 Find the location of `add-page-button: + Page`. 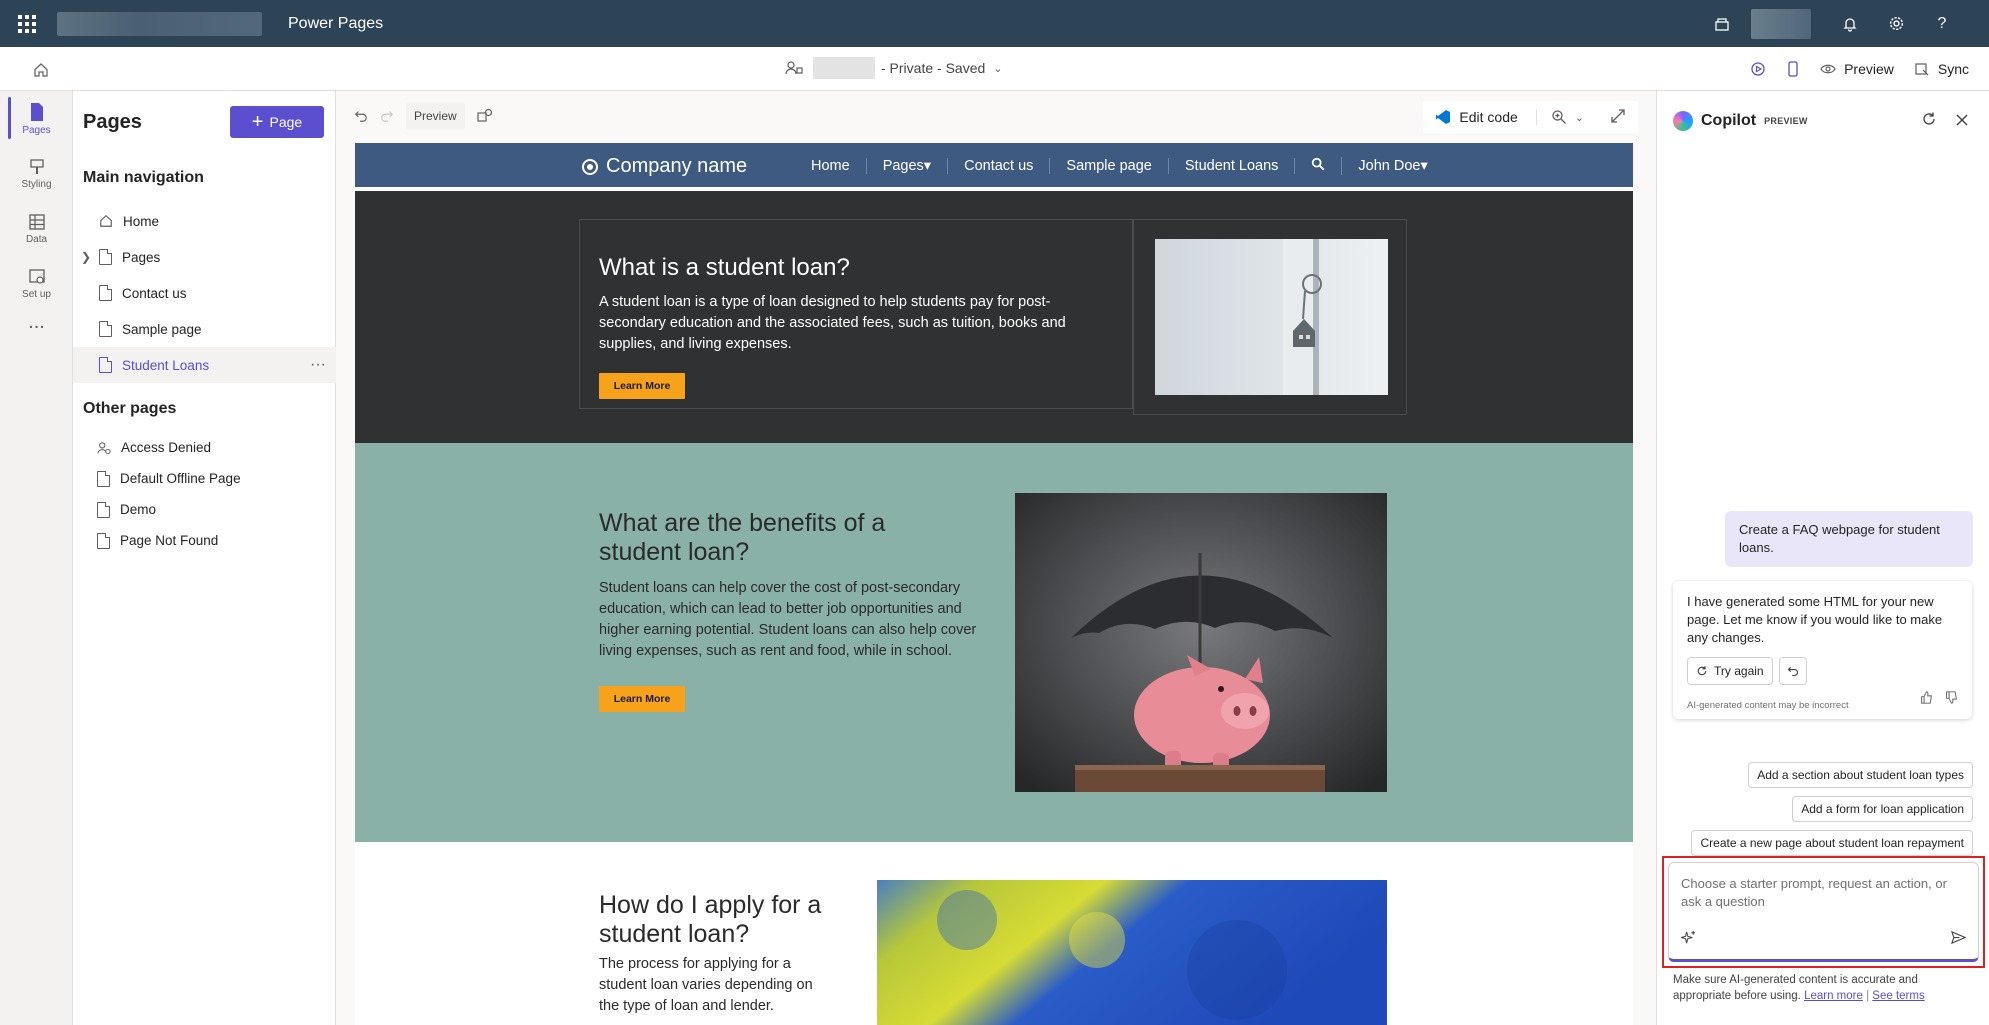

add-page-button: + Page is located at coordinates (277, 122).